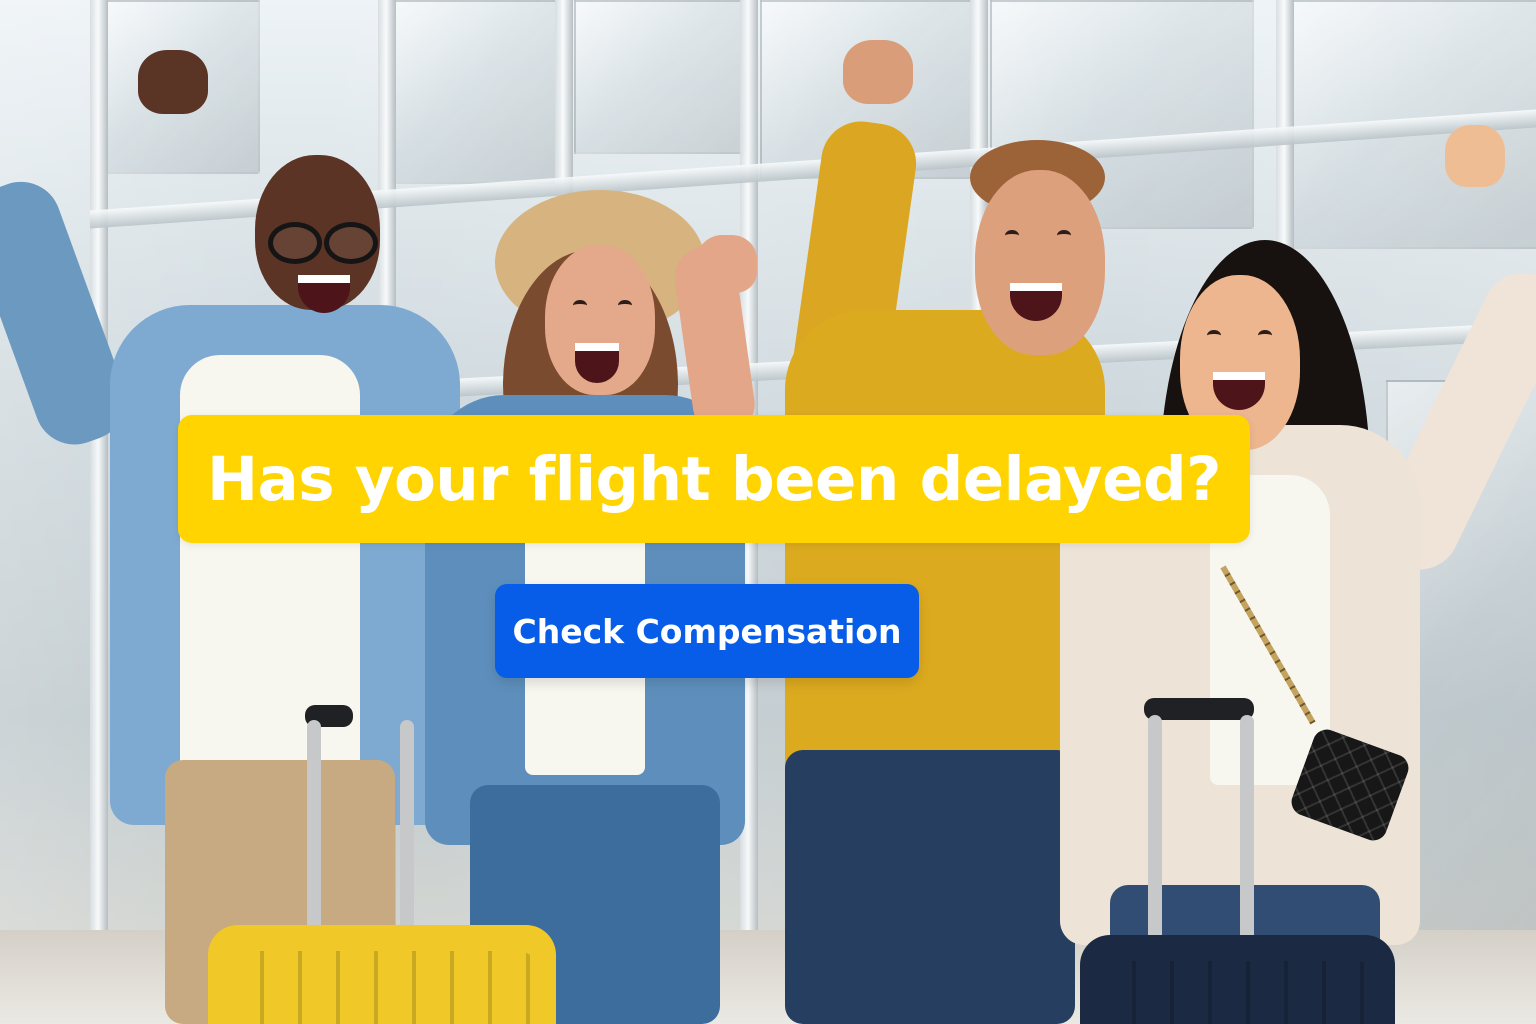 The width and height of the screenshot is (1536, 1024). I want to click on yellow-hard-shell-suitcase, so click(382, 974).